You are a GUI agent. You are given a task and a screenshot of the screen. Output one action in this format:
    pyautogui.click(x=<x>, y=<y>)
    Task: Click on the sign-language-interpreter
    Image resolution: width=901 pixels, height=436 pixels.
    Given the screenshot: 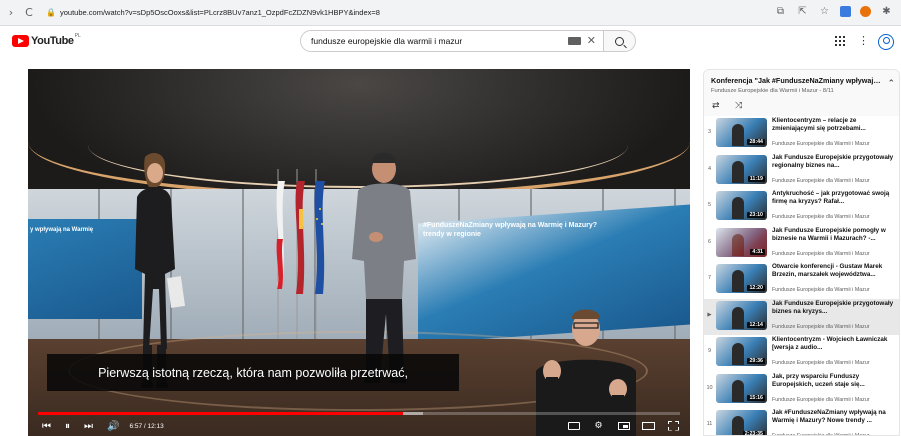 What is the action you would take?
    pyautogui.click(x=586, y=368)
    